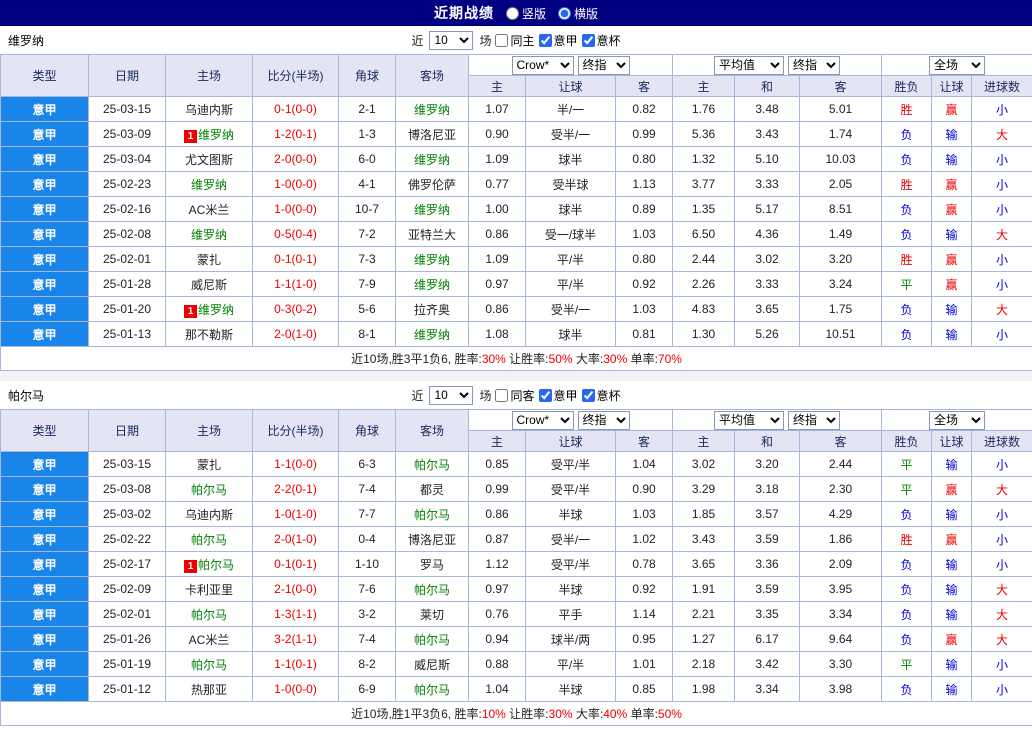  What do you see at coordinates (295, 430) in the screenshot?
I see `col-score: 比分(半场)` at bounding box center [295, 430].